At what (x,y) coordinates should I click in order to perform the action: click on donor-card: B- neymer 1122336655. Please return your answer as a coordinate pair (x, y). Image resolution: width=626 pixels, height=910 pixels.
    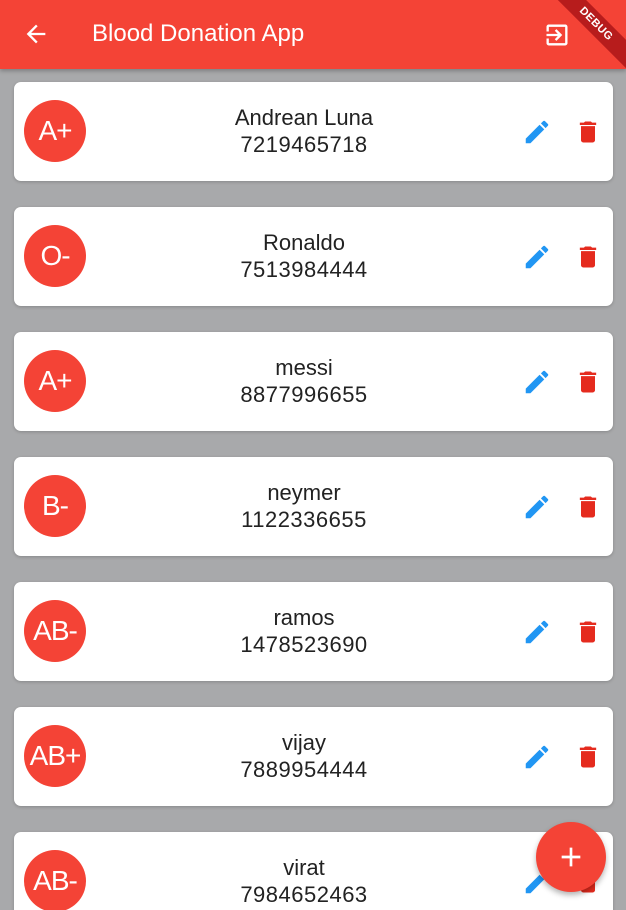
    Looking at the image, I should click on (313, 506).